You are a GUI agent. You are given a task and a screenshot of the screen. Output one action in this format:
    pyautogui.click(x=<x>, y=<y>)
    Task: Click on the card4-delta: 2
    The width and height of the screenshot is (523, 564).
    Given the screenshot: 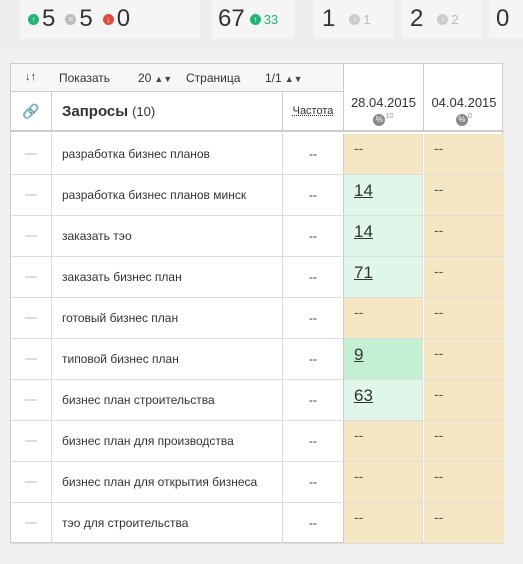 What is the action you would take?
    pyautogui.click(x=455, y=19)
    